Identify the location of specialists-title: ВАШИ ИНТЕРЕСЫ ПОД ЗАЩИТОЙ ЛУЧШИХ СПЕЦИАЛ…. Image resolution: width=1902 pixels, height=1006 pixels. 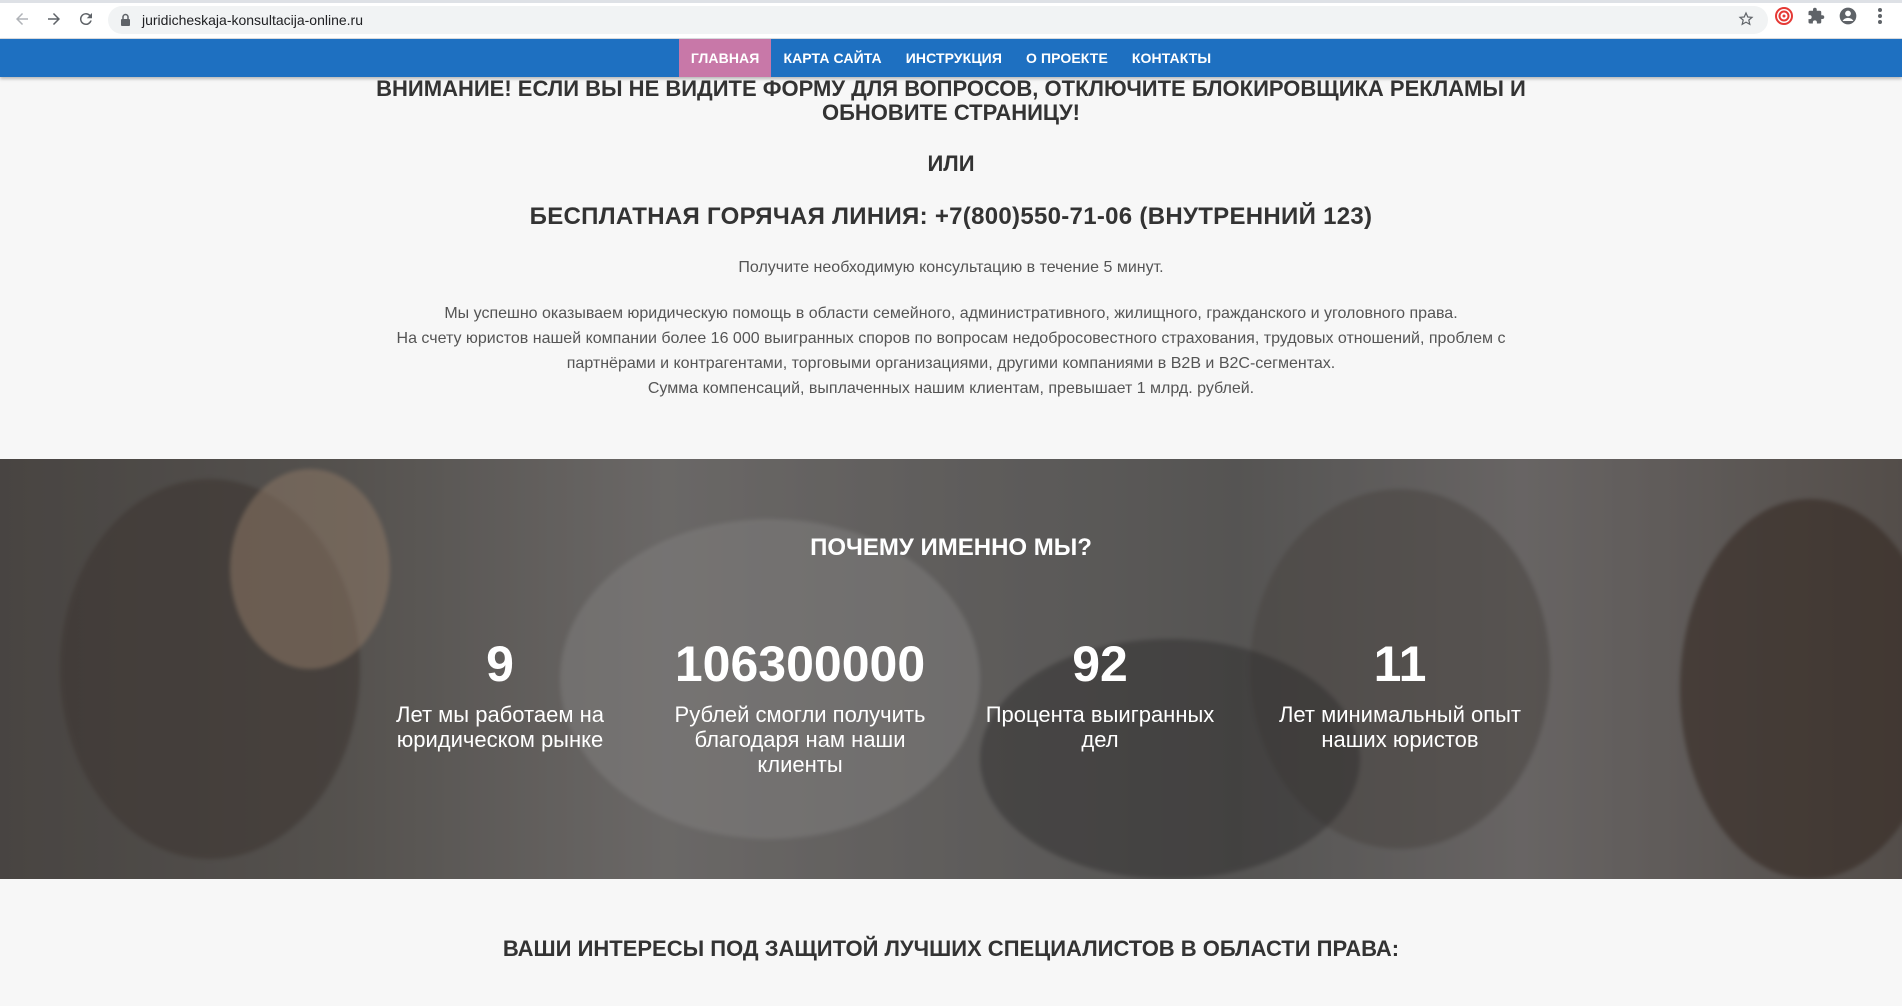
(951, 948).